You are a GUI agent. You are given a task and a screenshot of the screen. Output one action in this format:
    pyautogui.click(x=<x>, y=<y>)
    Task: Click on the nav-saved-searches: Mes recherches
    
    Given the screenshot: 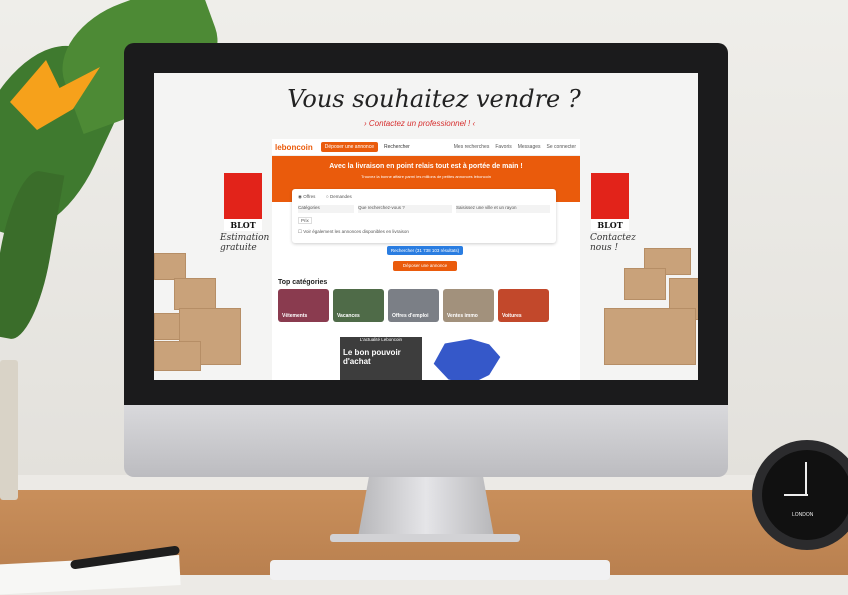 What is the action you would take?
    pyautogui.click(x=472, y=147)
    